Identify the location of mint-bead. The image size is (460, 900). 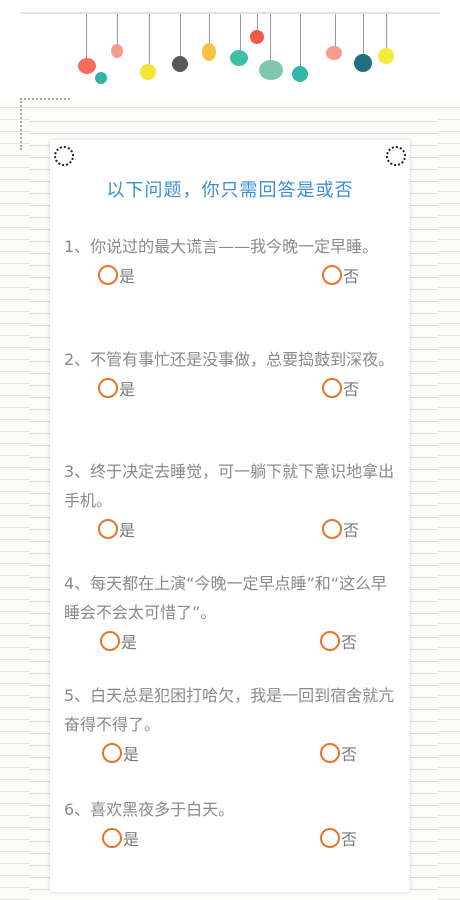
(271, 70).